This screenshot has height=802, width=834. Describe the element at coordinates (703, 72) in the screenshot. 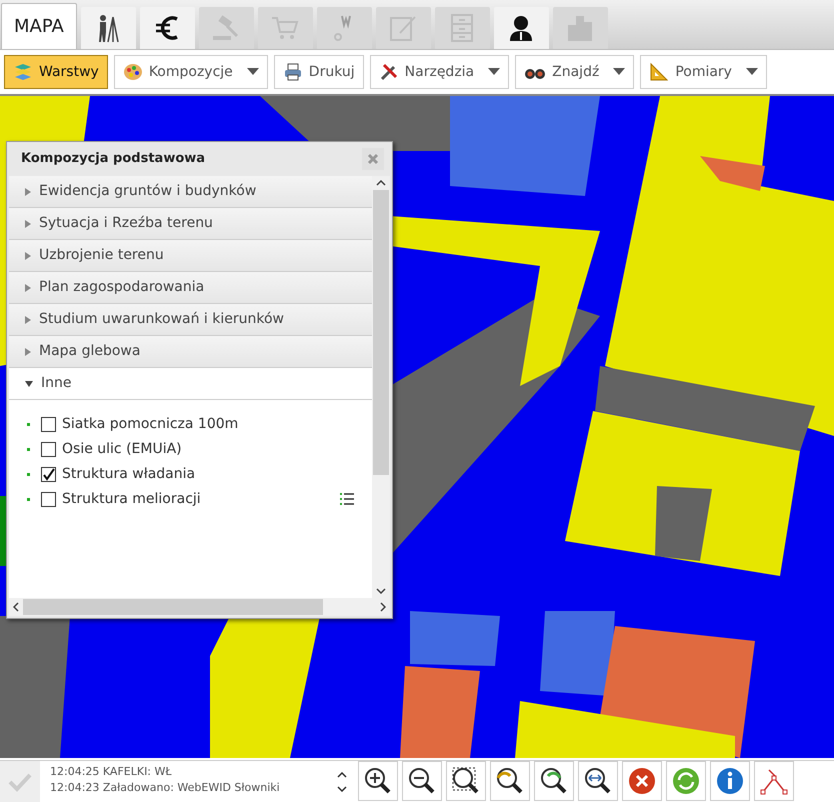

I see `dropdown-button: Pomiary` at that location.